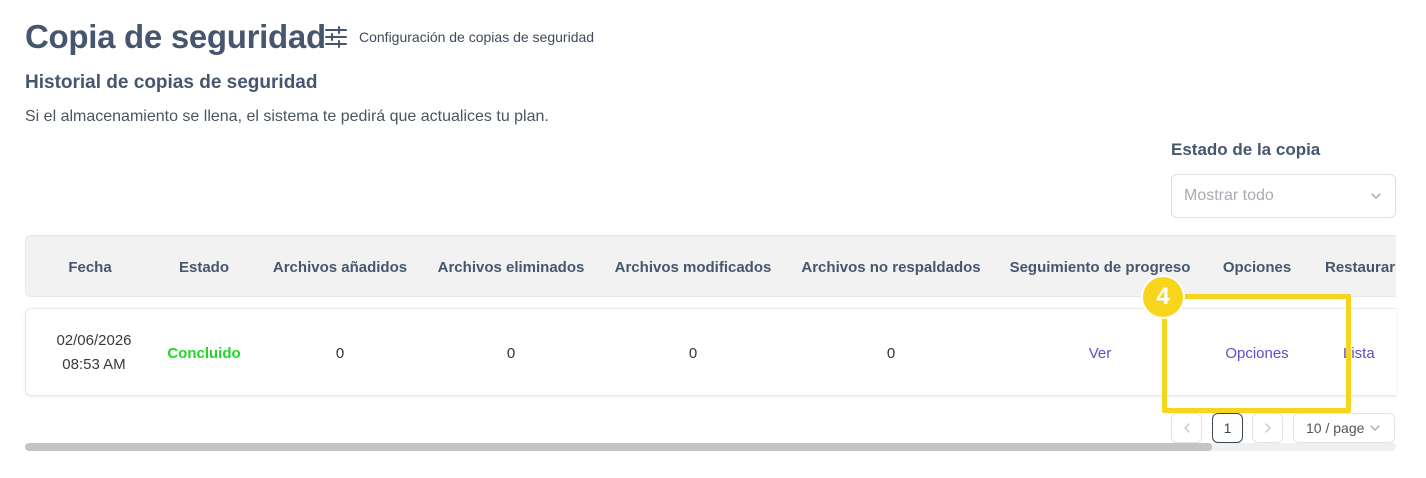  What do you see at coordinates (94, 340) in the screenshot?
I see `backup-date: 02/06/2026` at bounding box center [94, 340].